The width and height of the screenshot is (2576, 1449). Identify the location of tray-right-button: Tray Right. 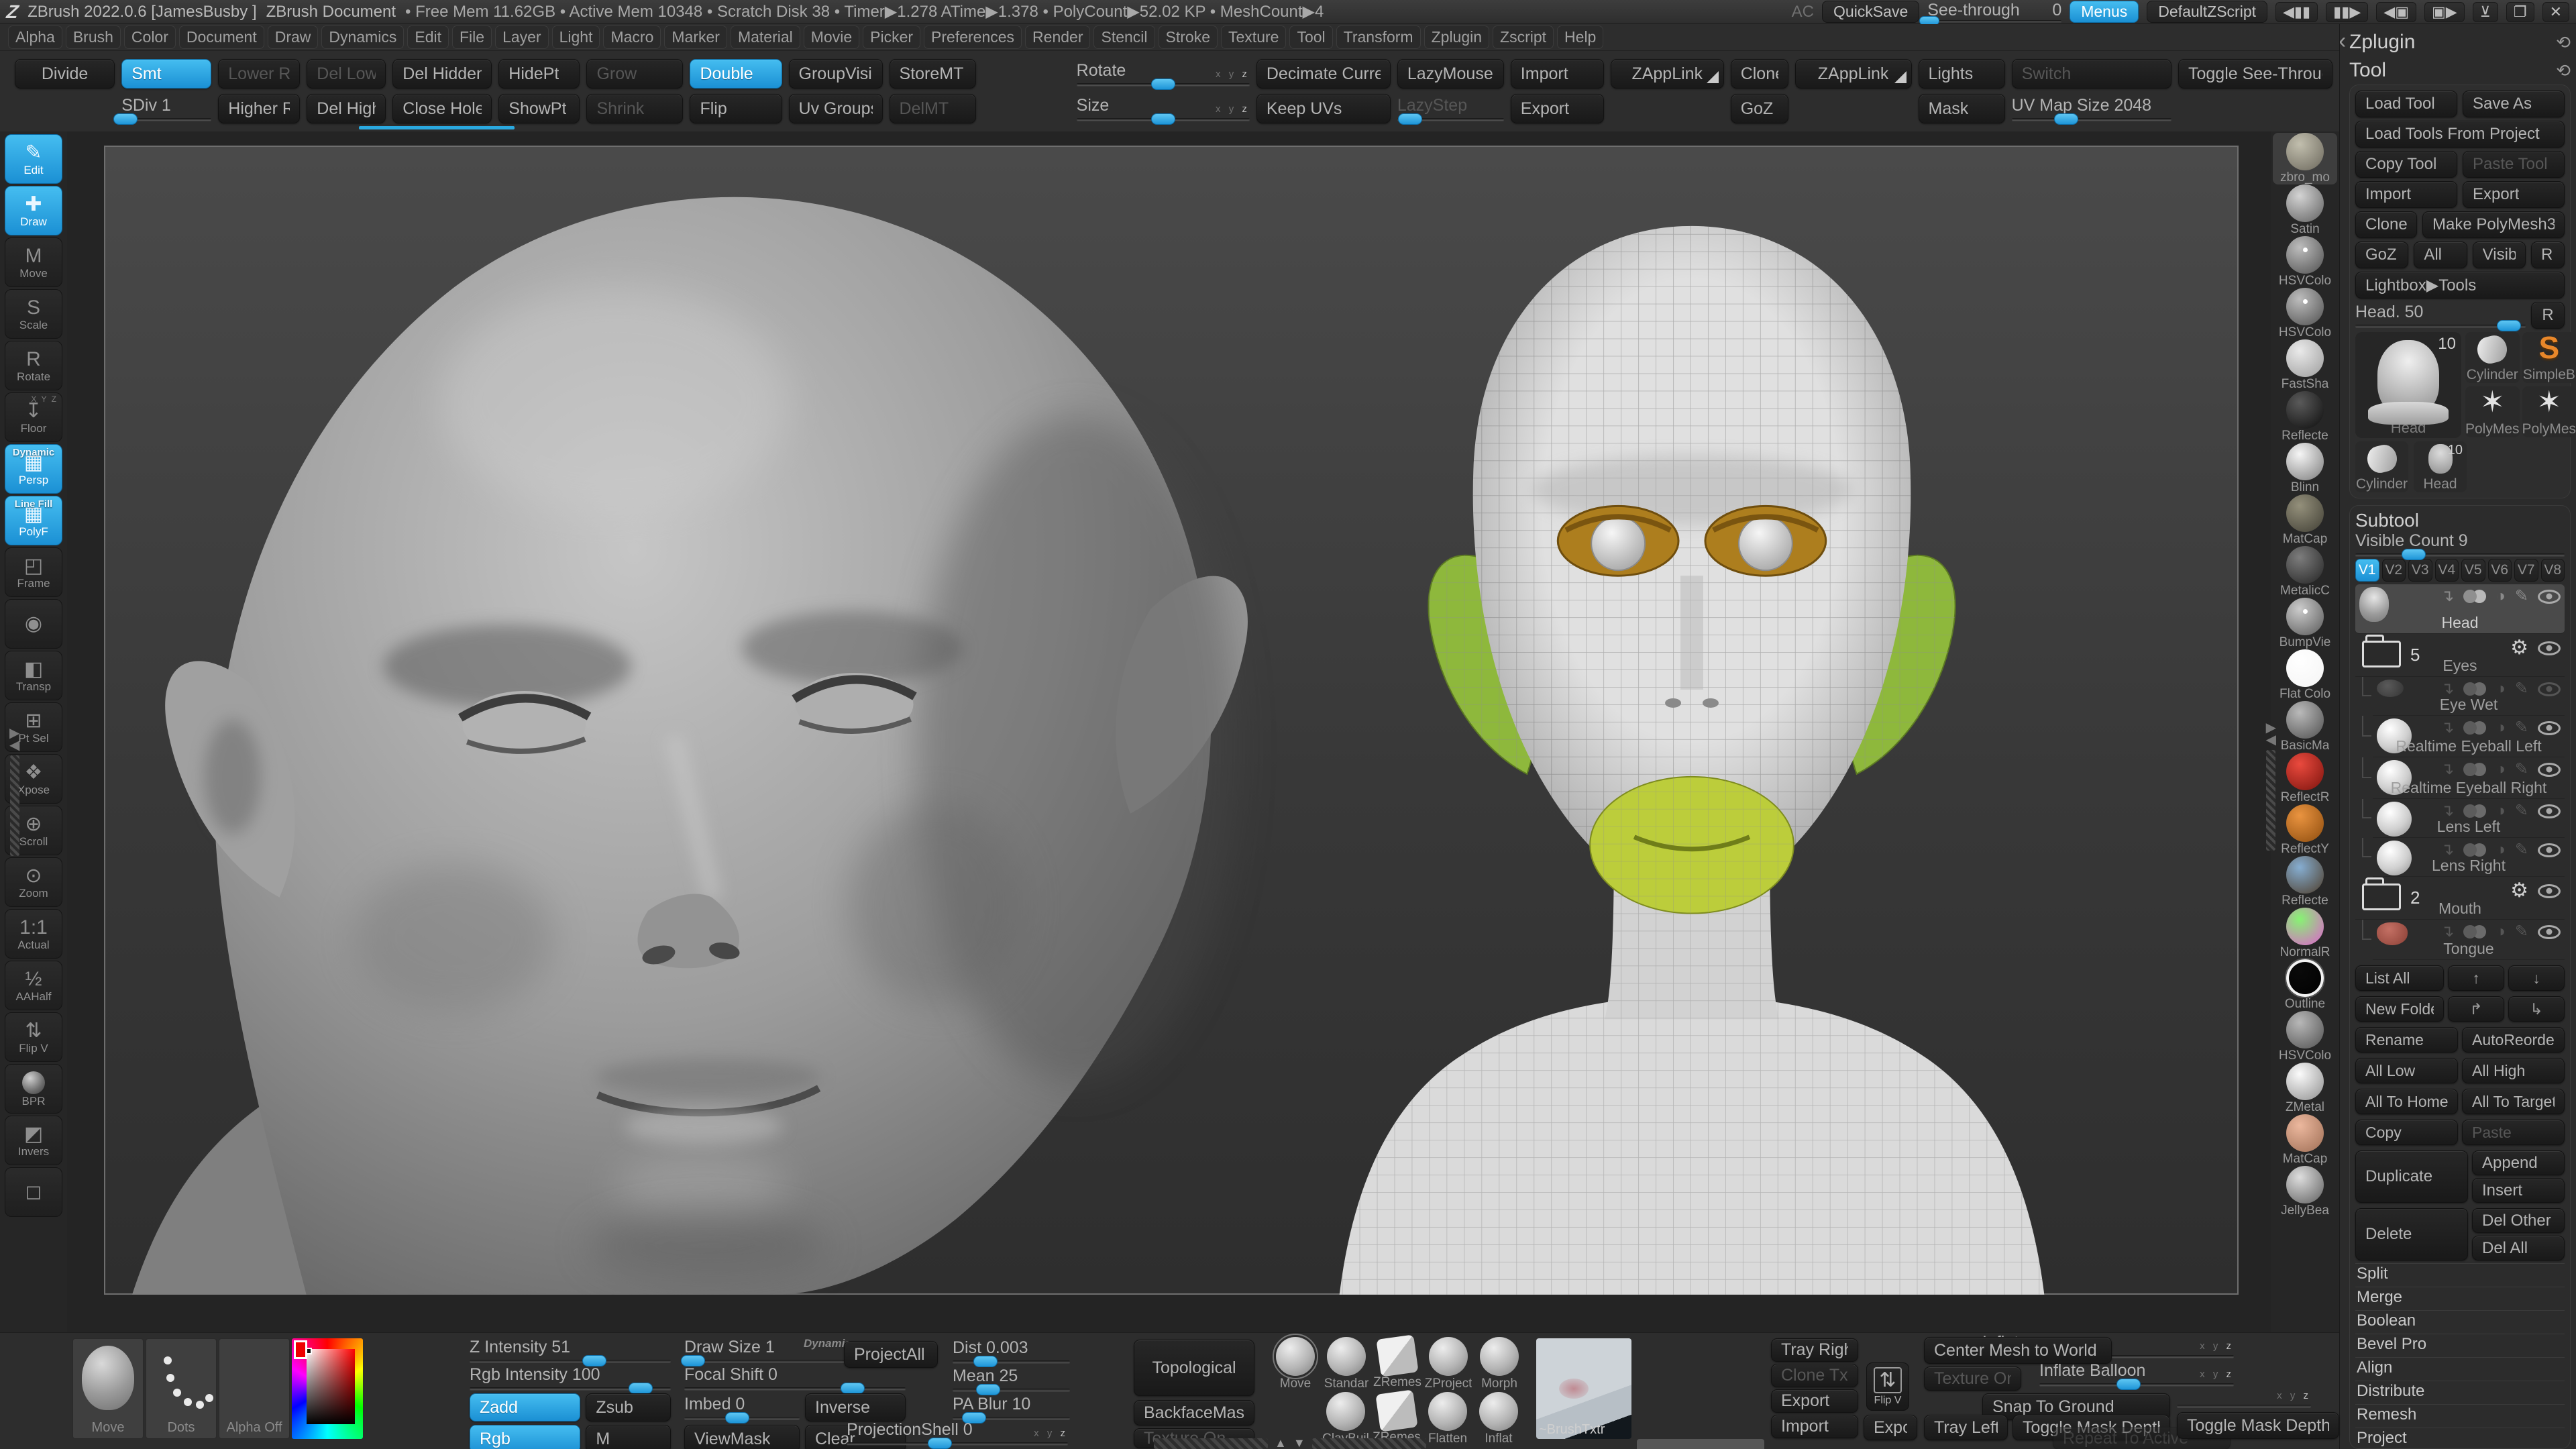
(1814, 1350).